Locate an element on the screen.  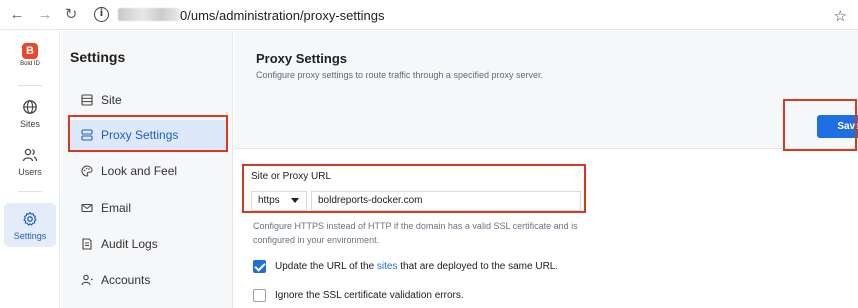
menu-item-email: Email is located at coordinates (148, 208).